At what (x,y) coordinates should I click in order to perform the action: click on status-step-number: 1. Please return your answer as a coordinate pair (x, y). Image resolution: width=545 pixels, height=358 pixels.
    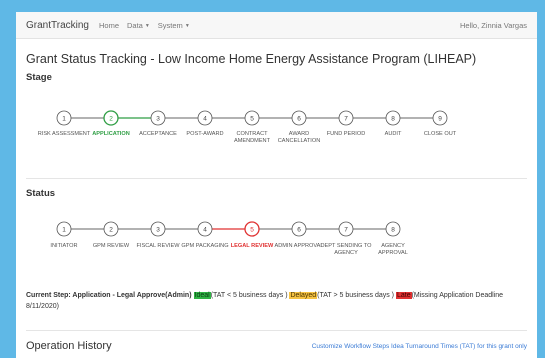
    Looking at the image, I should click on (64, 229).